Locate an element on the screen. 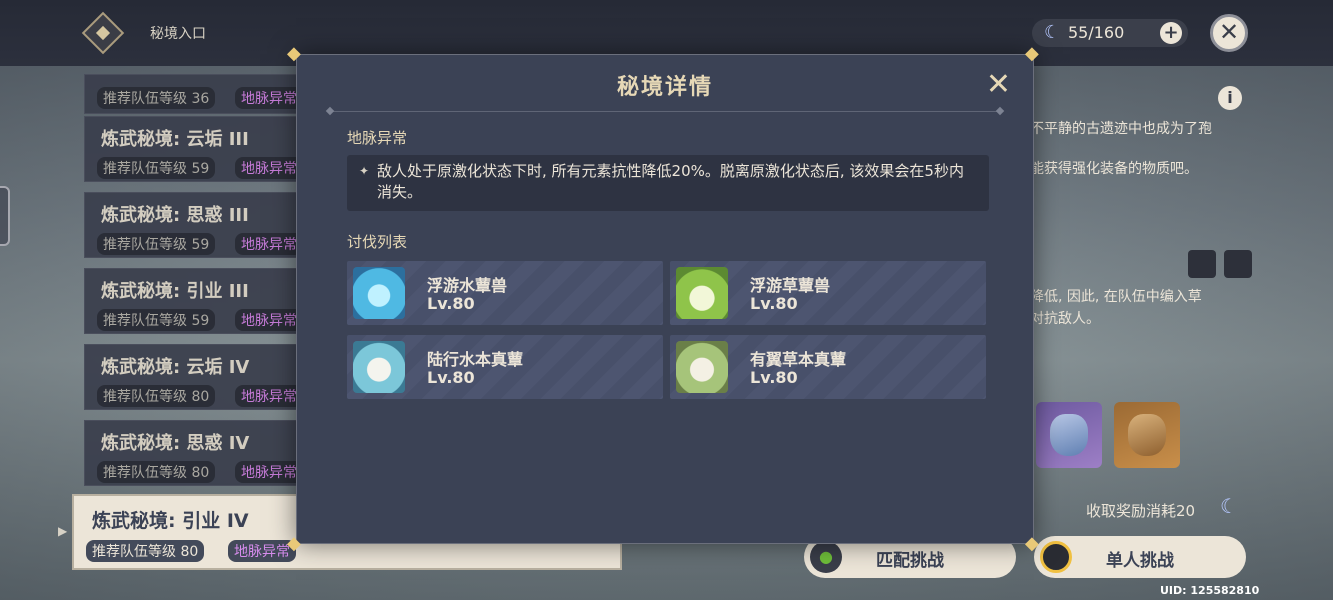 This screenshot has width=1333, height=600. list-item: 炼武秘境: 云垢 IV 推荐队伍等级 80 地脉异常 is located at coordinates (199, 377).